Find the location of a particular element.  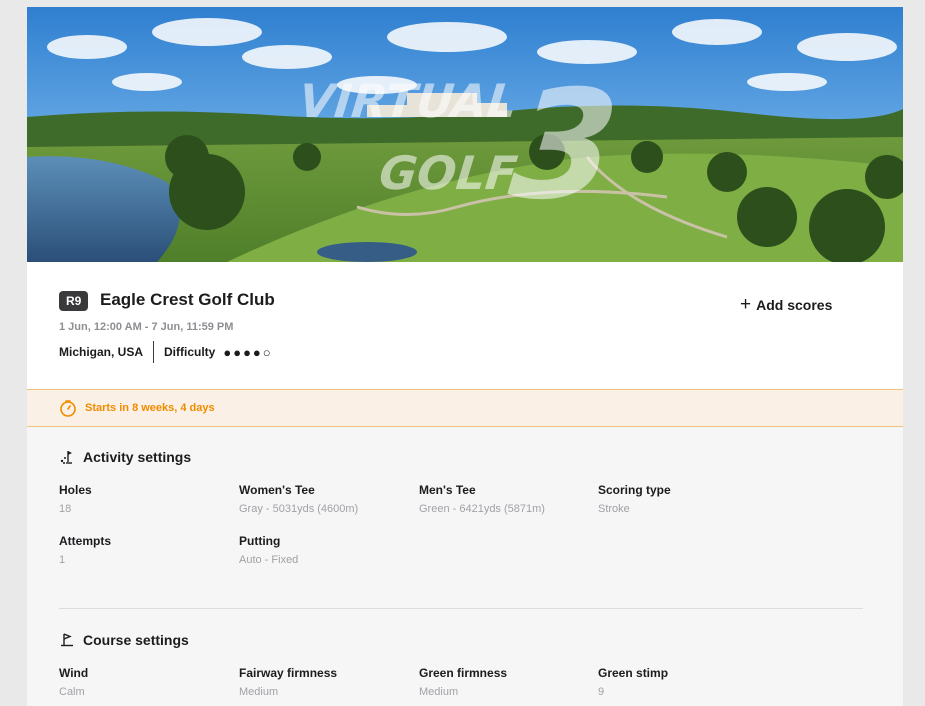

golf-flag-icon is located at coordinates (67, 640).